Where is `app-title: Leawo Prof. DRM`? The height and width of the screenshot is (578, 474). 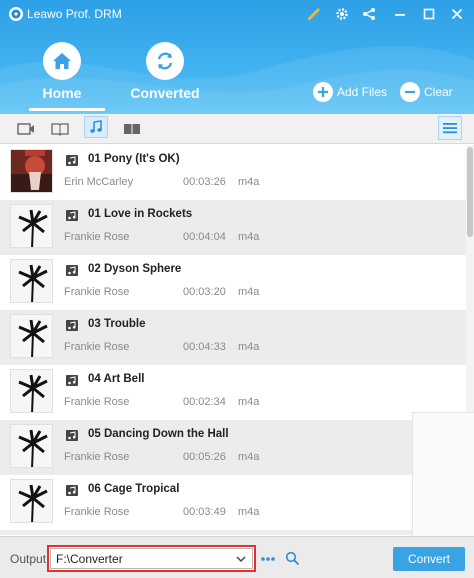 app-title: Leawo Prof. DRM is located at coordinates (74, 14).